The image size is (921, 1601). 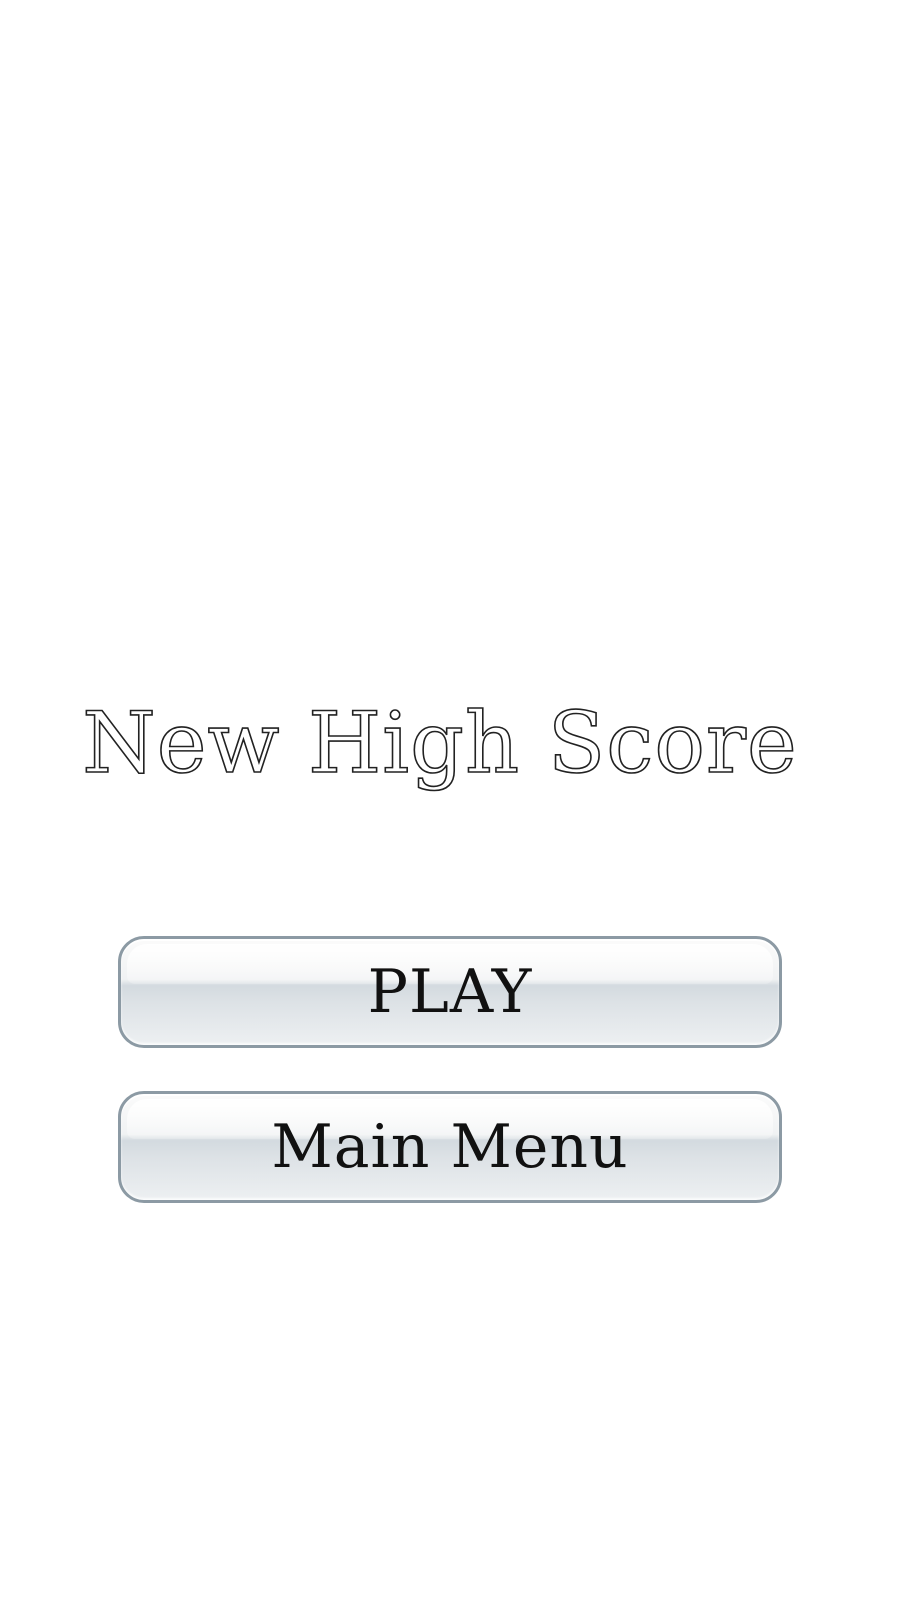 I want to click on main-menu-button: Main Menu, so click(x=450, y=1147).